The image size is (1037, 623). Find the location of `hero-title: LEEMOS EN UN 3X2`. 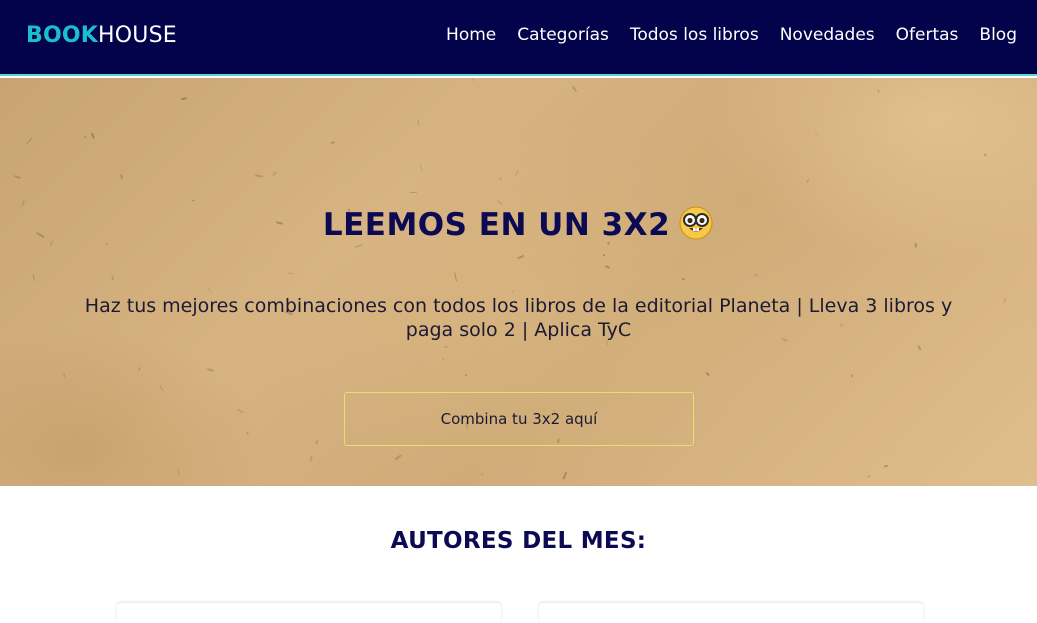

hero-title: LEEMOS EN UN 3X2 is located at coordinates (518, 224).